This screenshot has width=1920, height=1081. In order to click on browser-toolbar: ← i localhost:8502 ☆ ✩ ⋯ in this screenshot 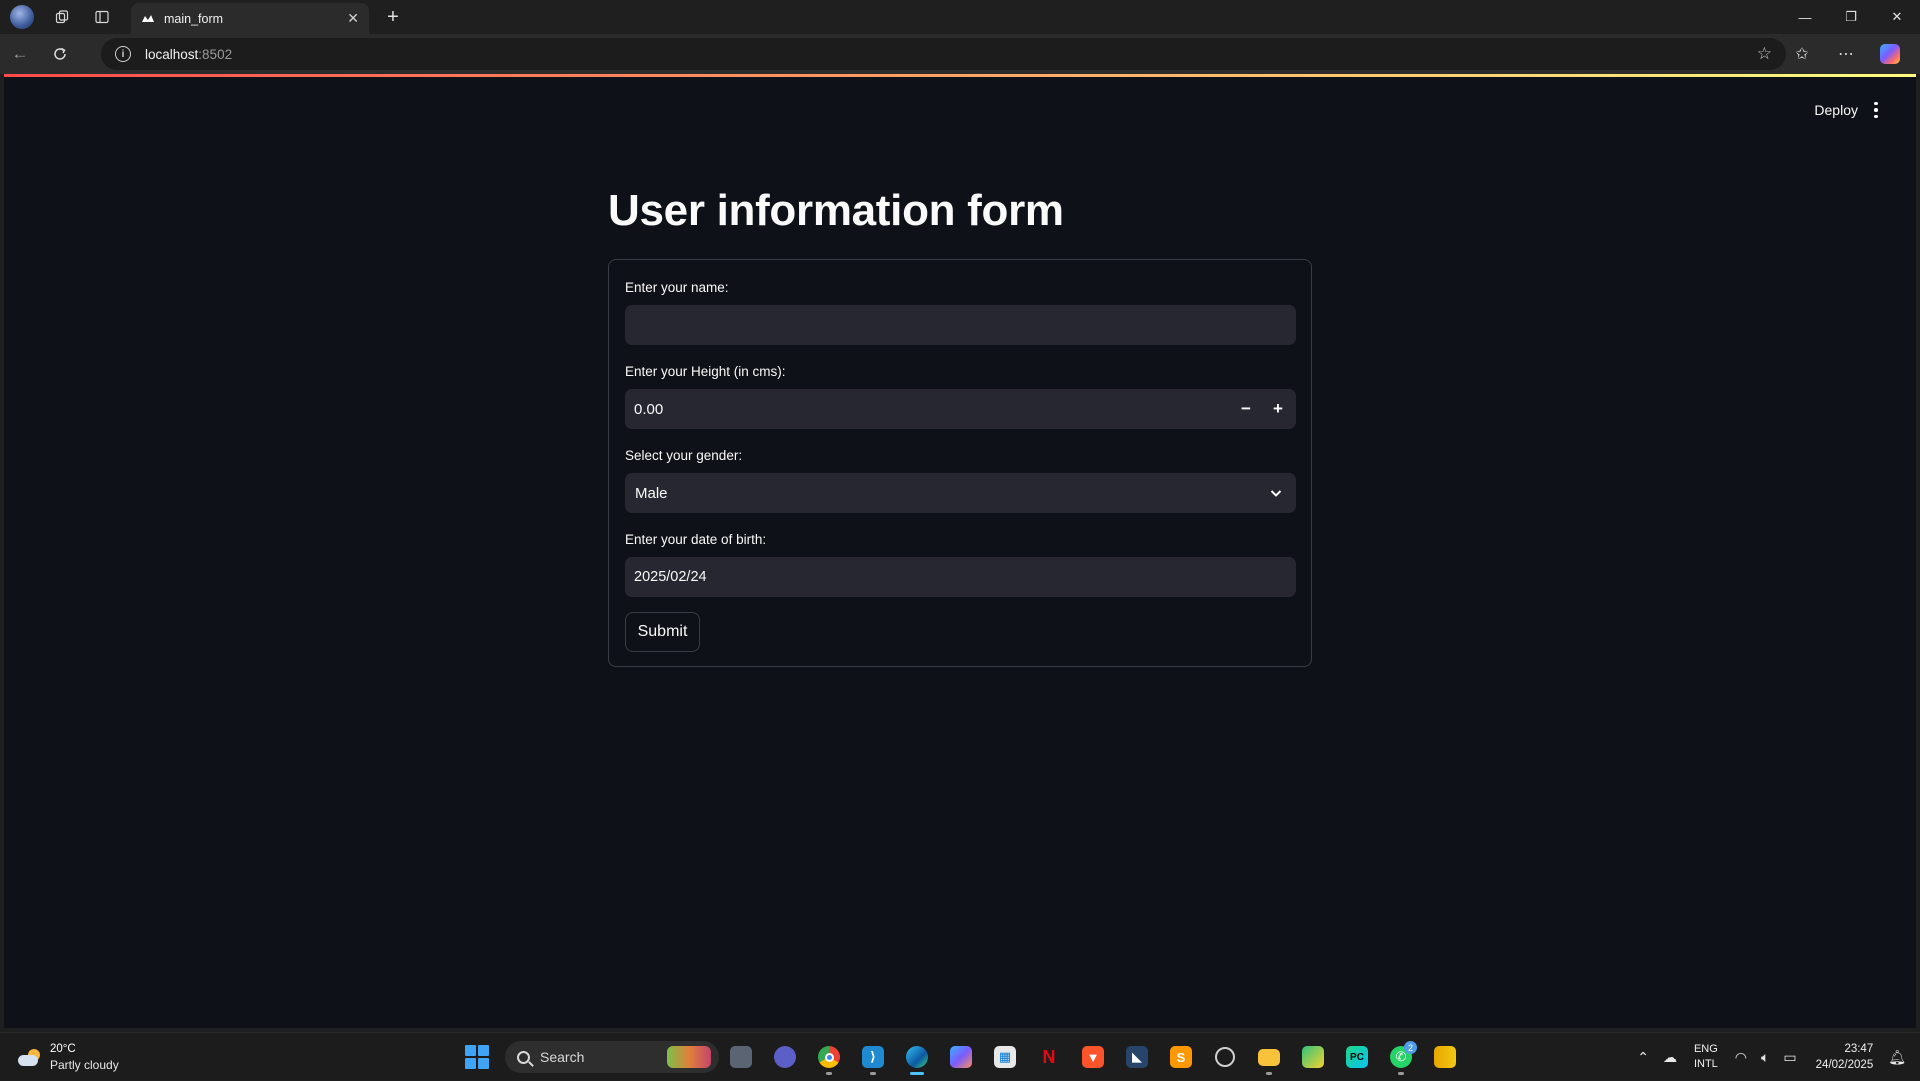, I will do `click(960, 54)`.